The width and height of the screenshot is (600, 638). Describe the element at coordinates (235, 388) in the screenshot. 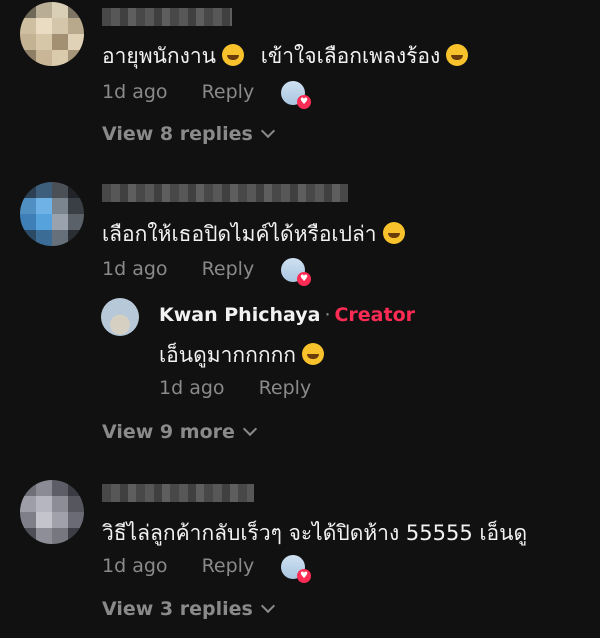

I see `creator-reply-meta: 1d ago Reply` at that location.